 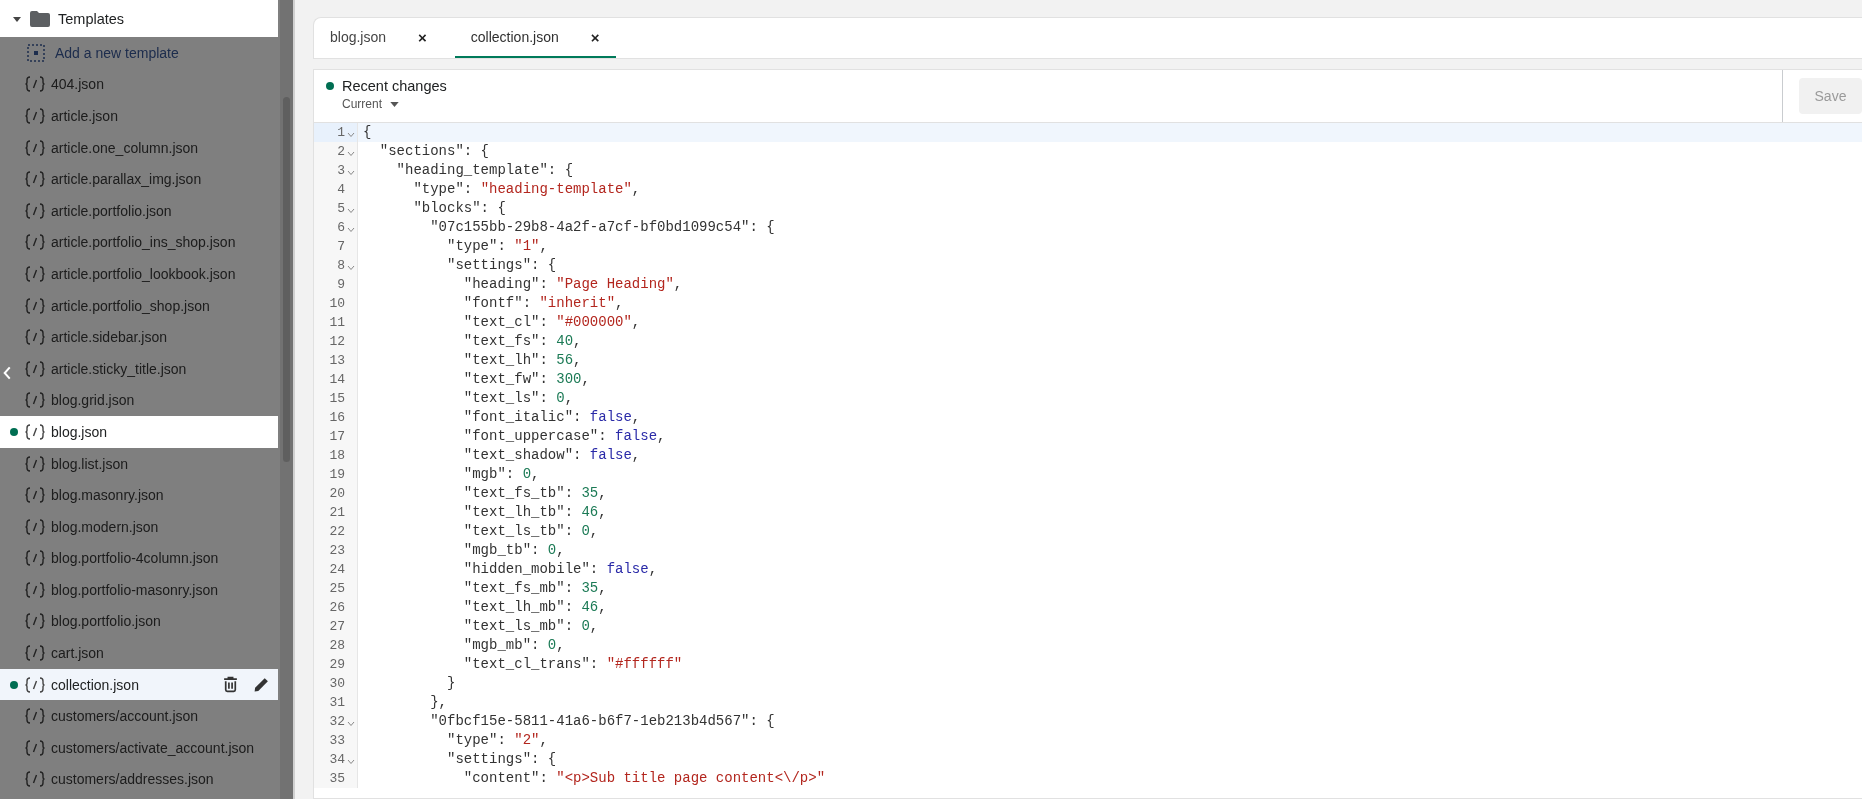 What do you see at coordinates (337, 684) in the screenshot?
I see `line-number: 30` at bounding box center [337, 684].